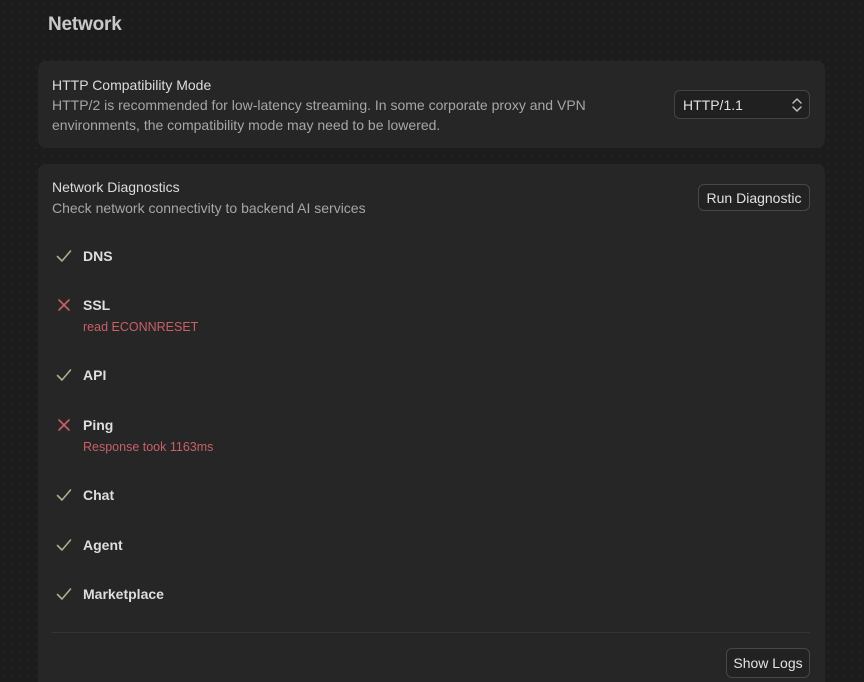  Describe the element at coordinates (141, 327) in the screenshot. I see `check-error-message: read ECONNRESET` at that location.